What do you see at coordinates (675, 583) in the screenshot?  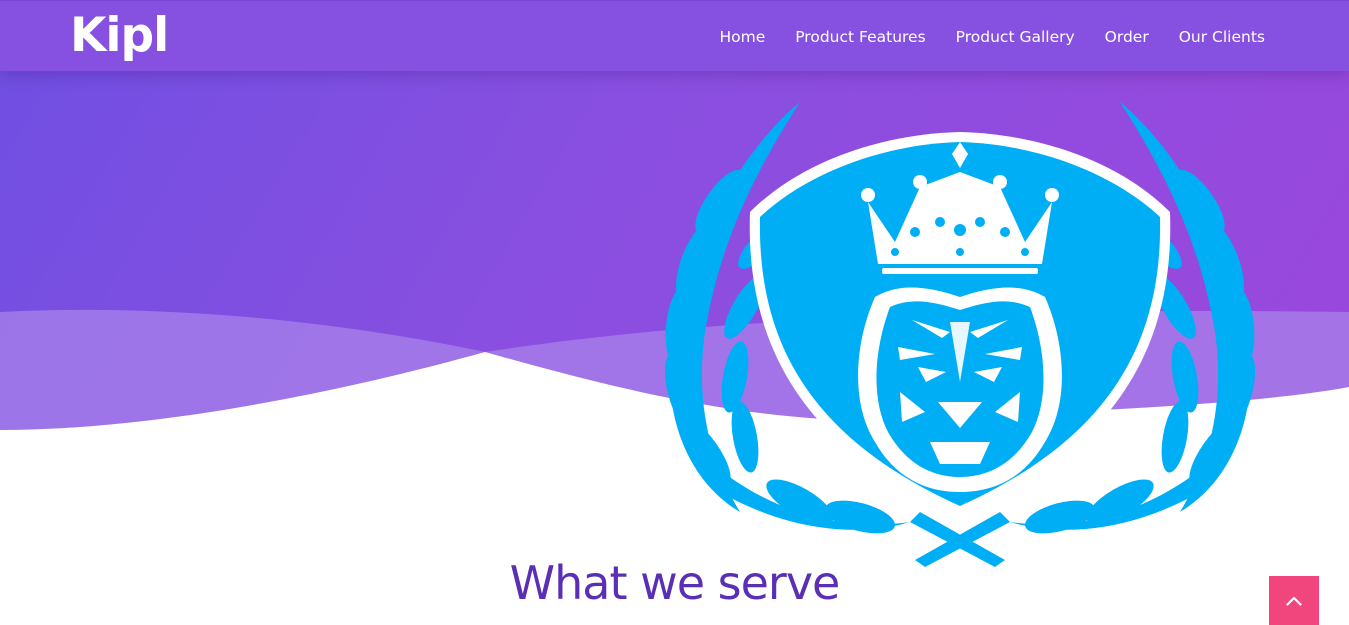 I see `section-title: What we serve` at bounding box center [675, 583].